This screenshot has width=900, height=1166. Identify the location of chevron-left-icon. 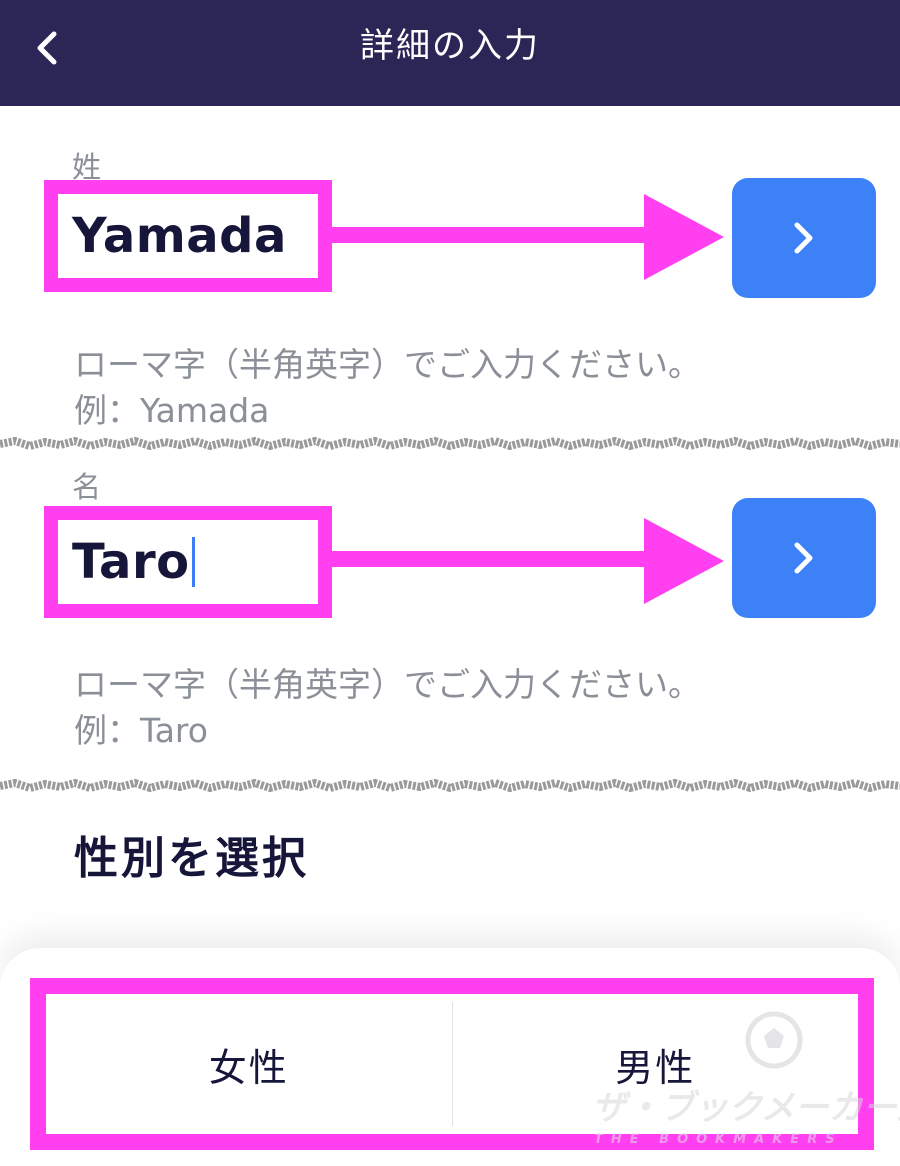
(47, 48).